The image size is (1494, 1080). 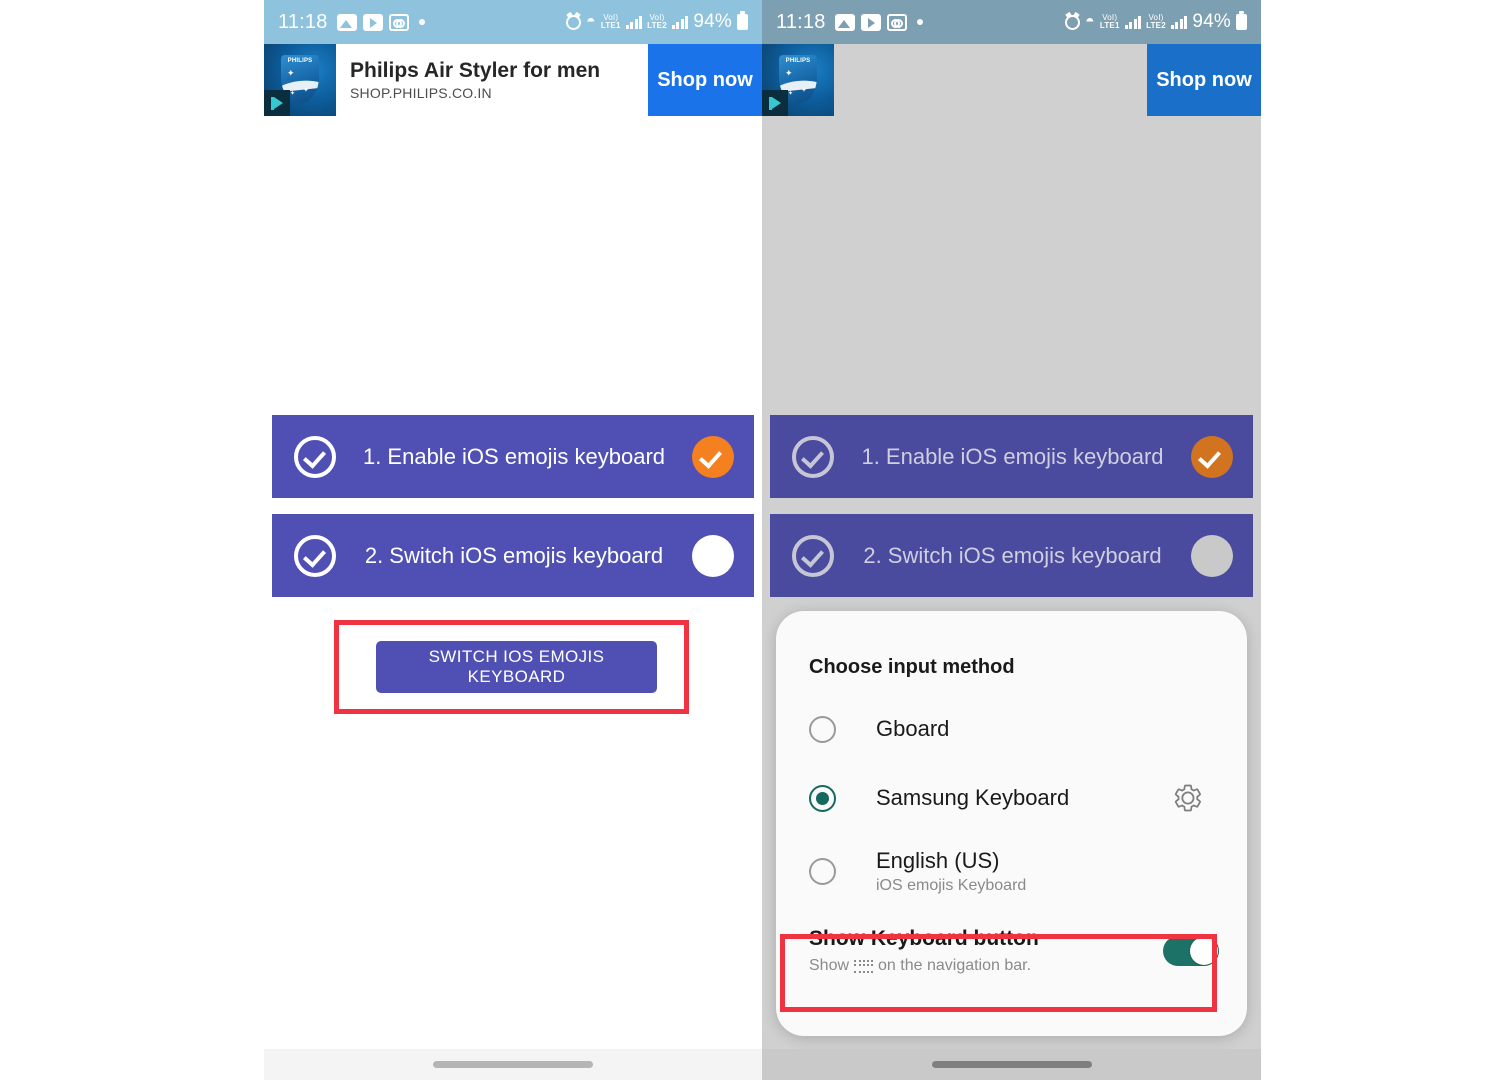 What do you see at coordinates (912, 667) in the screenshot?
I see `dialog-title: Choose input method` at bounding box center [912, 667].